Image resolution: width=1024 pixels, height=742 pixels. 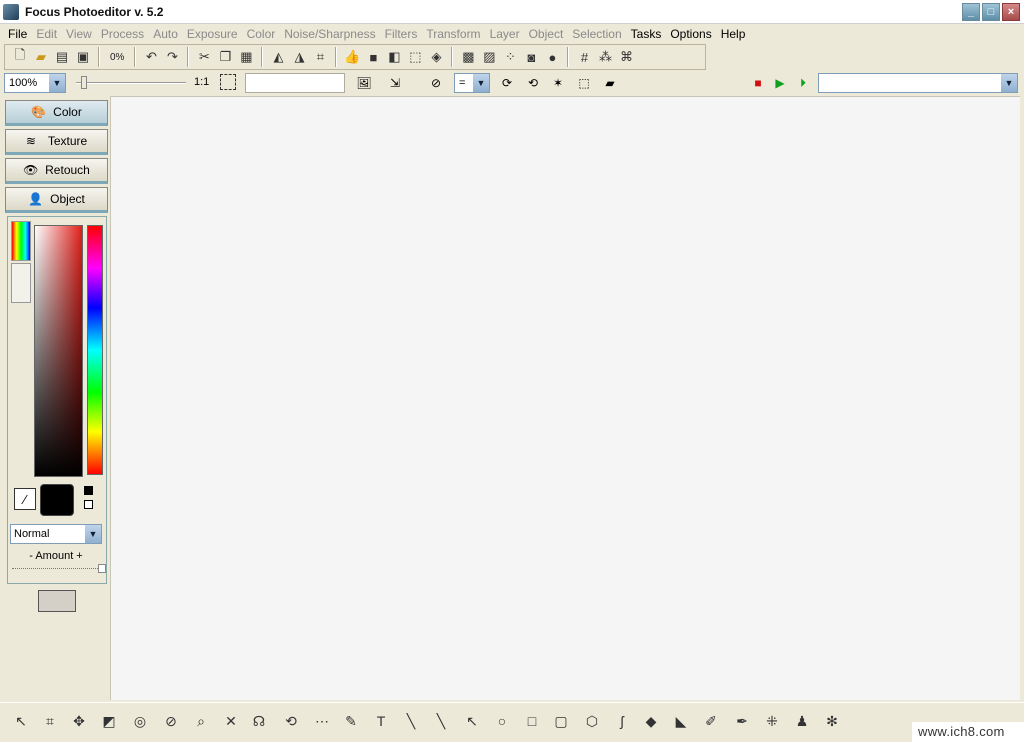 What do you see at coordinates (558, 83) in the screenshot?
I see `magic-wand-icon: ✶` at bounding box center [558, 83].